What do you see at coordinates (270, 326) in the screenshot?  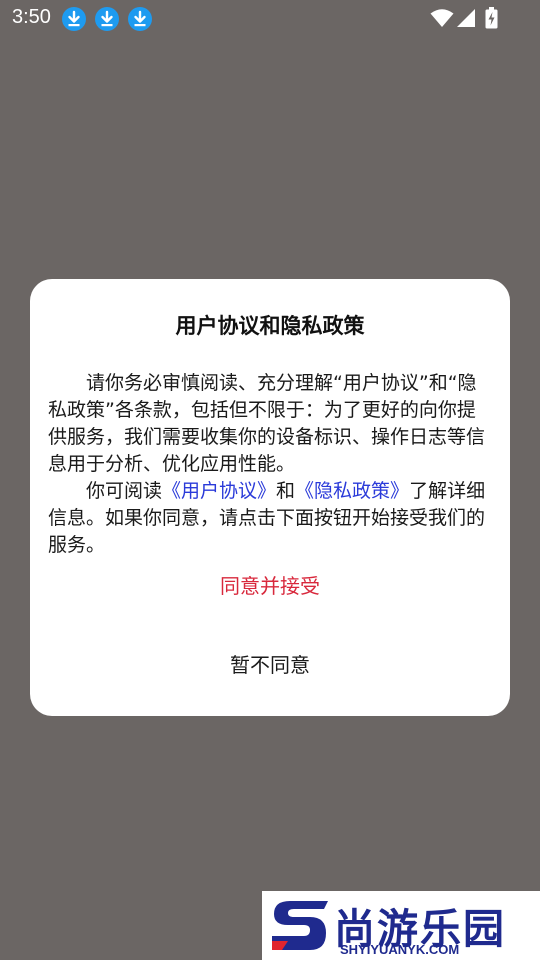 I see `dialog-title: 用户协议和隐私政策` at bounding box center [270, 326].